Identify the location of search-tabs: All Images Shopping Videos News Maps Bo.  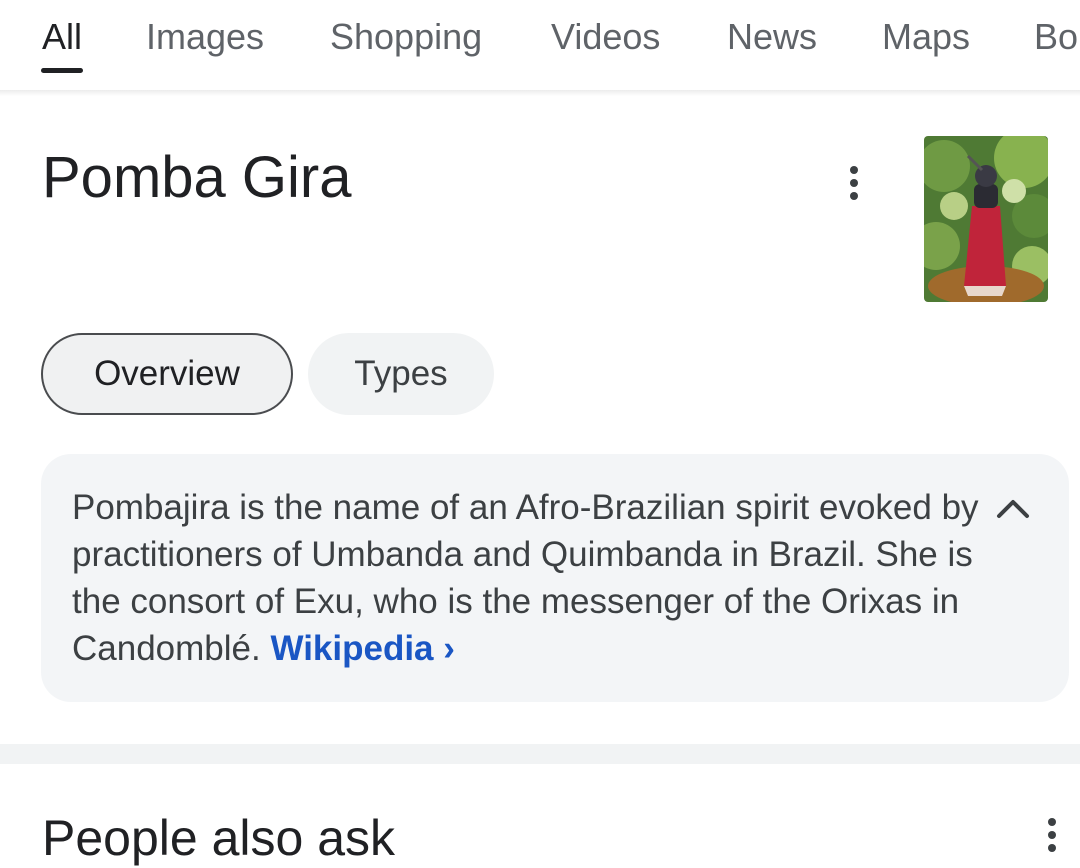
(540, 45).